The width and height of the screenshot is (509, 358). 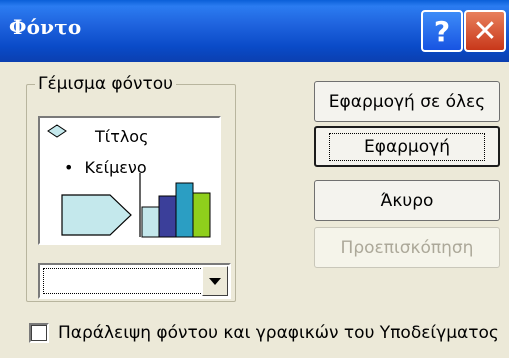 I want to click on cancel-button: Άκυρο, so click(x=407, y=200).